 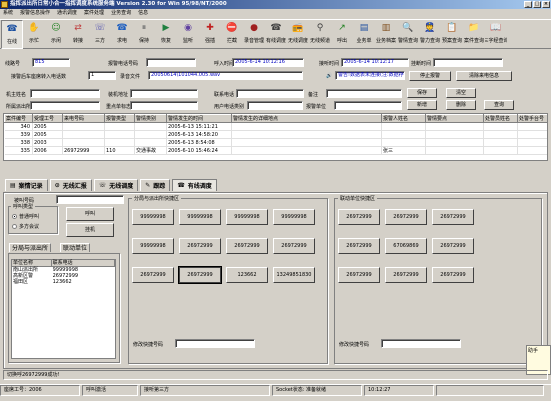 What do you see at coordinates (18, 118) in the screenshot?
I see `grid-column-header: 案件编号` at bounding box center [18, 118].